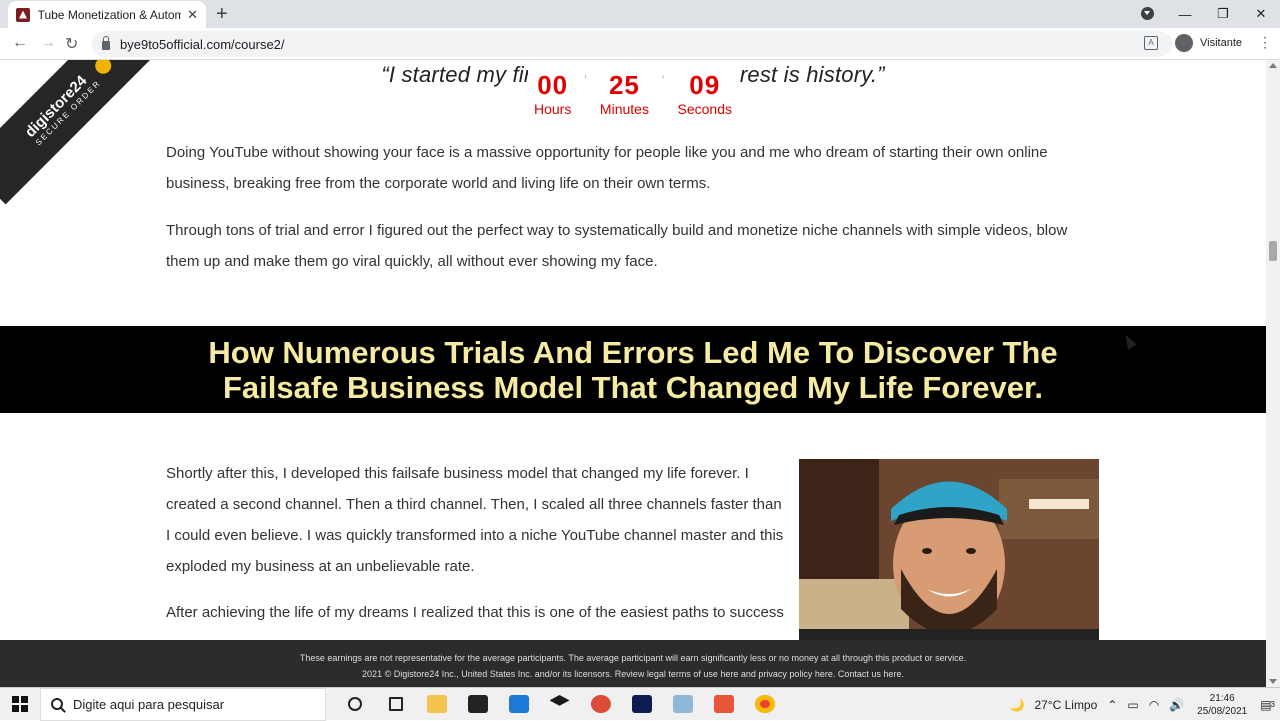 The image size is (1280, 721). What do you see at coordinates (632, 44) in the screenshot?
I see `address-bar: bye9to5official.com/course2/` at bounding box center [632, 44].